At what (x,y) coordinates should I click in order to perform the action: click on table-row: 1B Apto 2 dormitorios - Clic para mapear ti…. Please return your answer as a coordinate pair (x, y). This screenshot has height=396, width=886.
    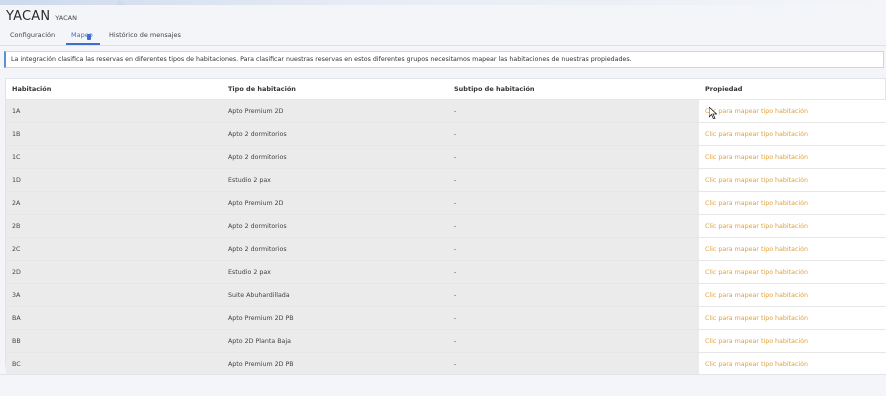
    Looking at the image, I should click on (446, 134).